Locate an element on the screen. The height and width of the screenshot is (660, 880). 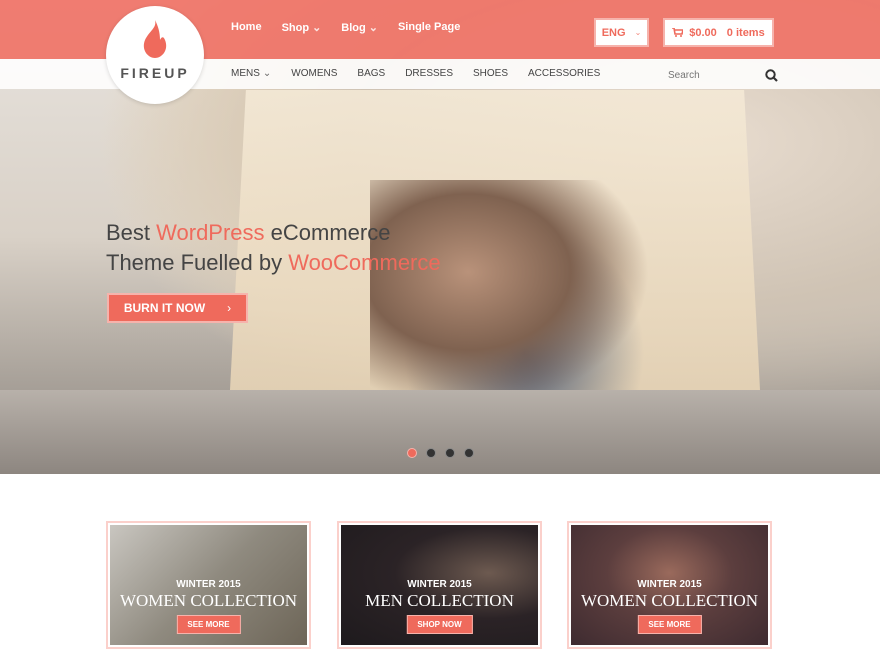
collection-card-women-2: WINTER 2015 WOMEN COLLECTION SEE MORE is located at coordinates (669, 585).